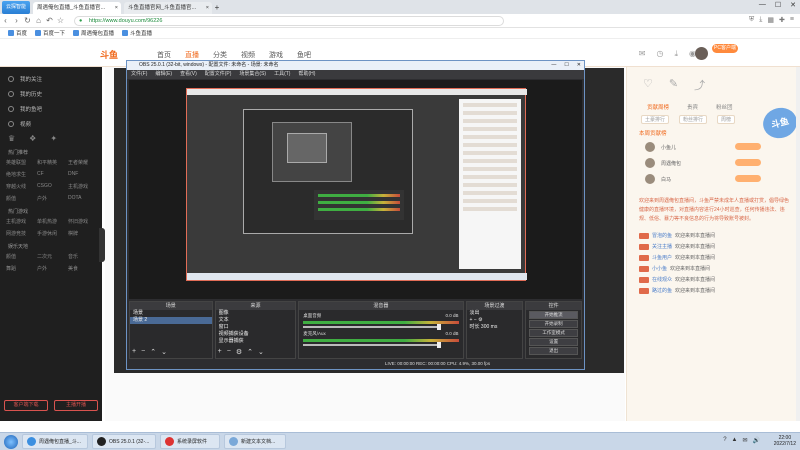  I want to click on scene-item-selected: 场景 2, so click(171, 320).